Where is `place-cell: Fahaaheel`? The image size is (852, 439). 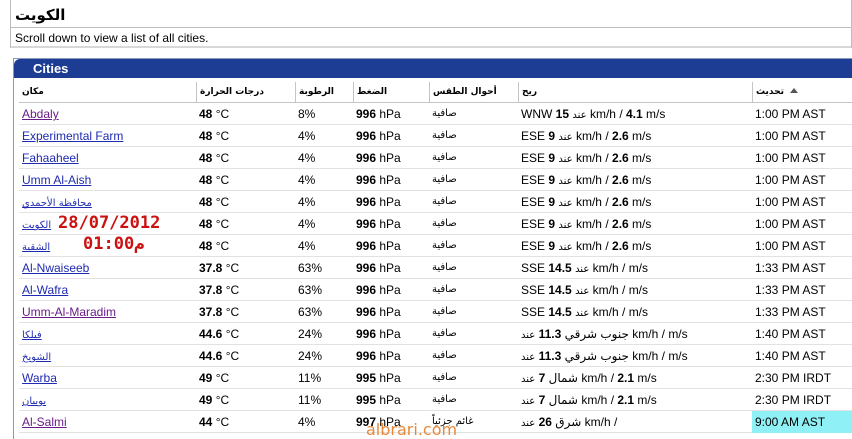
place-cell: Fahaaheel is located at coordinates (108, 158).